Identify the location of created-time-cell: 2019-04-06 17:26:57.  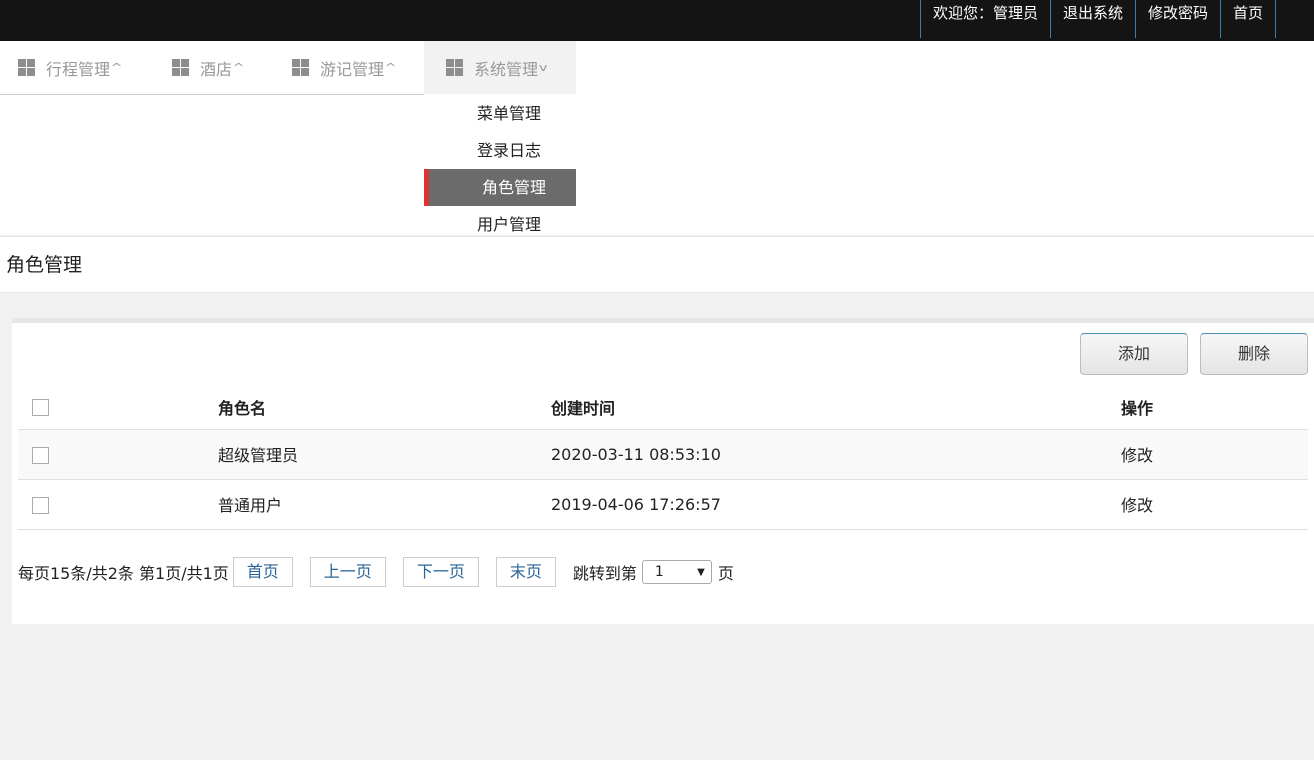
(836, 504).